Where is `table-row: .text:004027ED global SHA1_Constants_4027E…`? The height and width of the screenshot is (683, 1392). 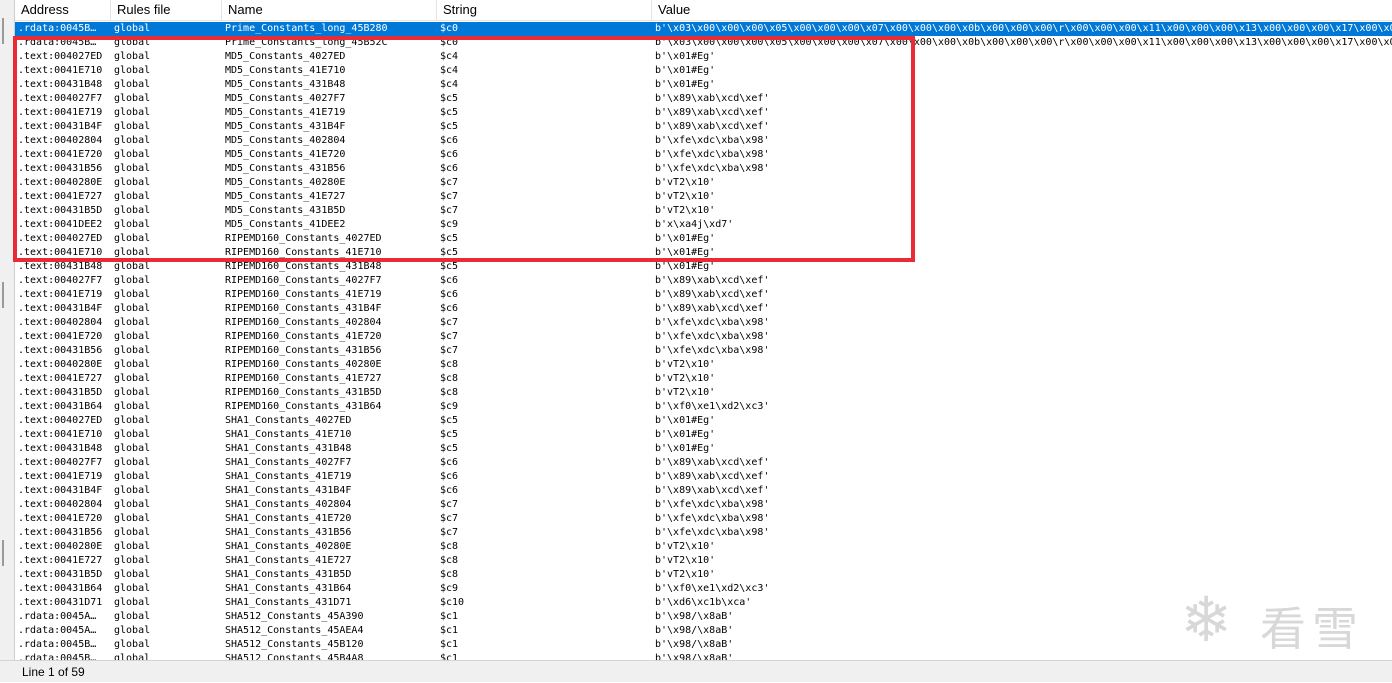 table-row: .text:004027ED global SHA1_Constants_4027E… is located at coordinates (703, 421).